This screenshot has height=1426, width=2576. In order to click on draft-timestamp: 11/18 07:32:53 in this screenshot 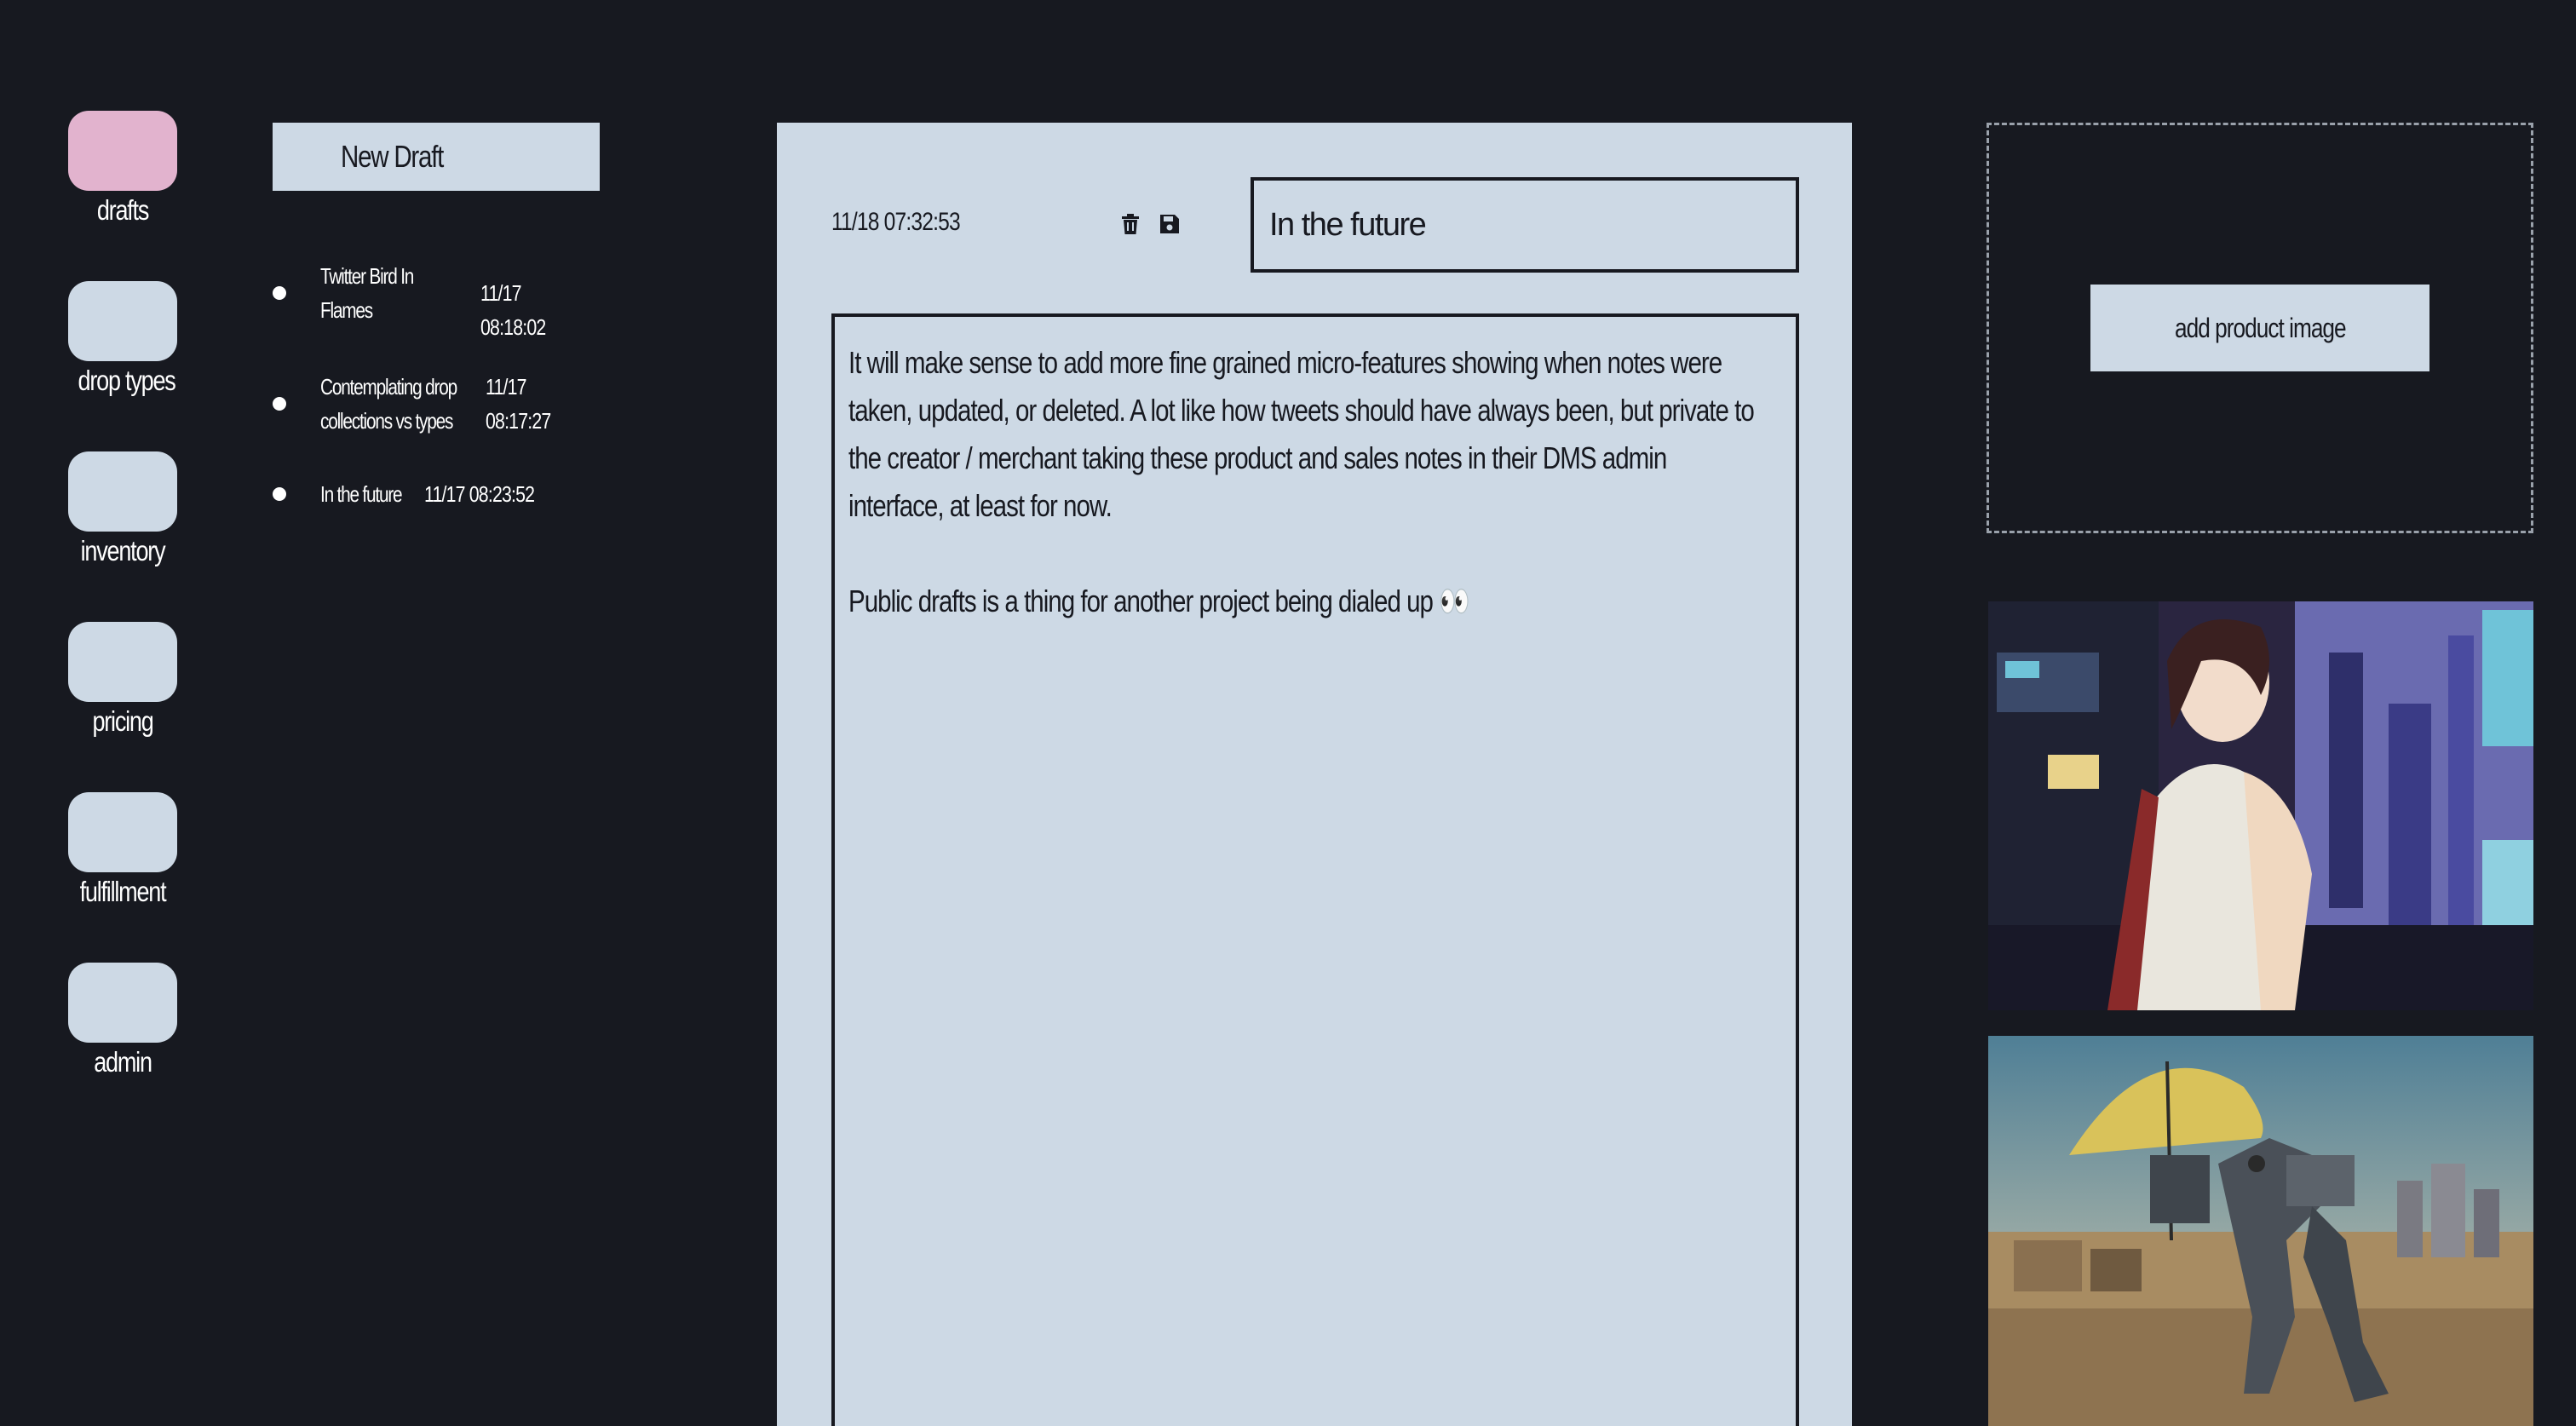, I will do `click(896, 222)`.